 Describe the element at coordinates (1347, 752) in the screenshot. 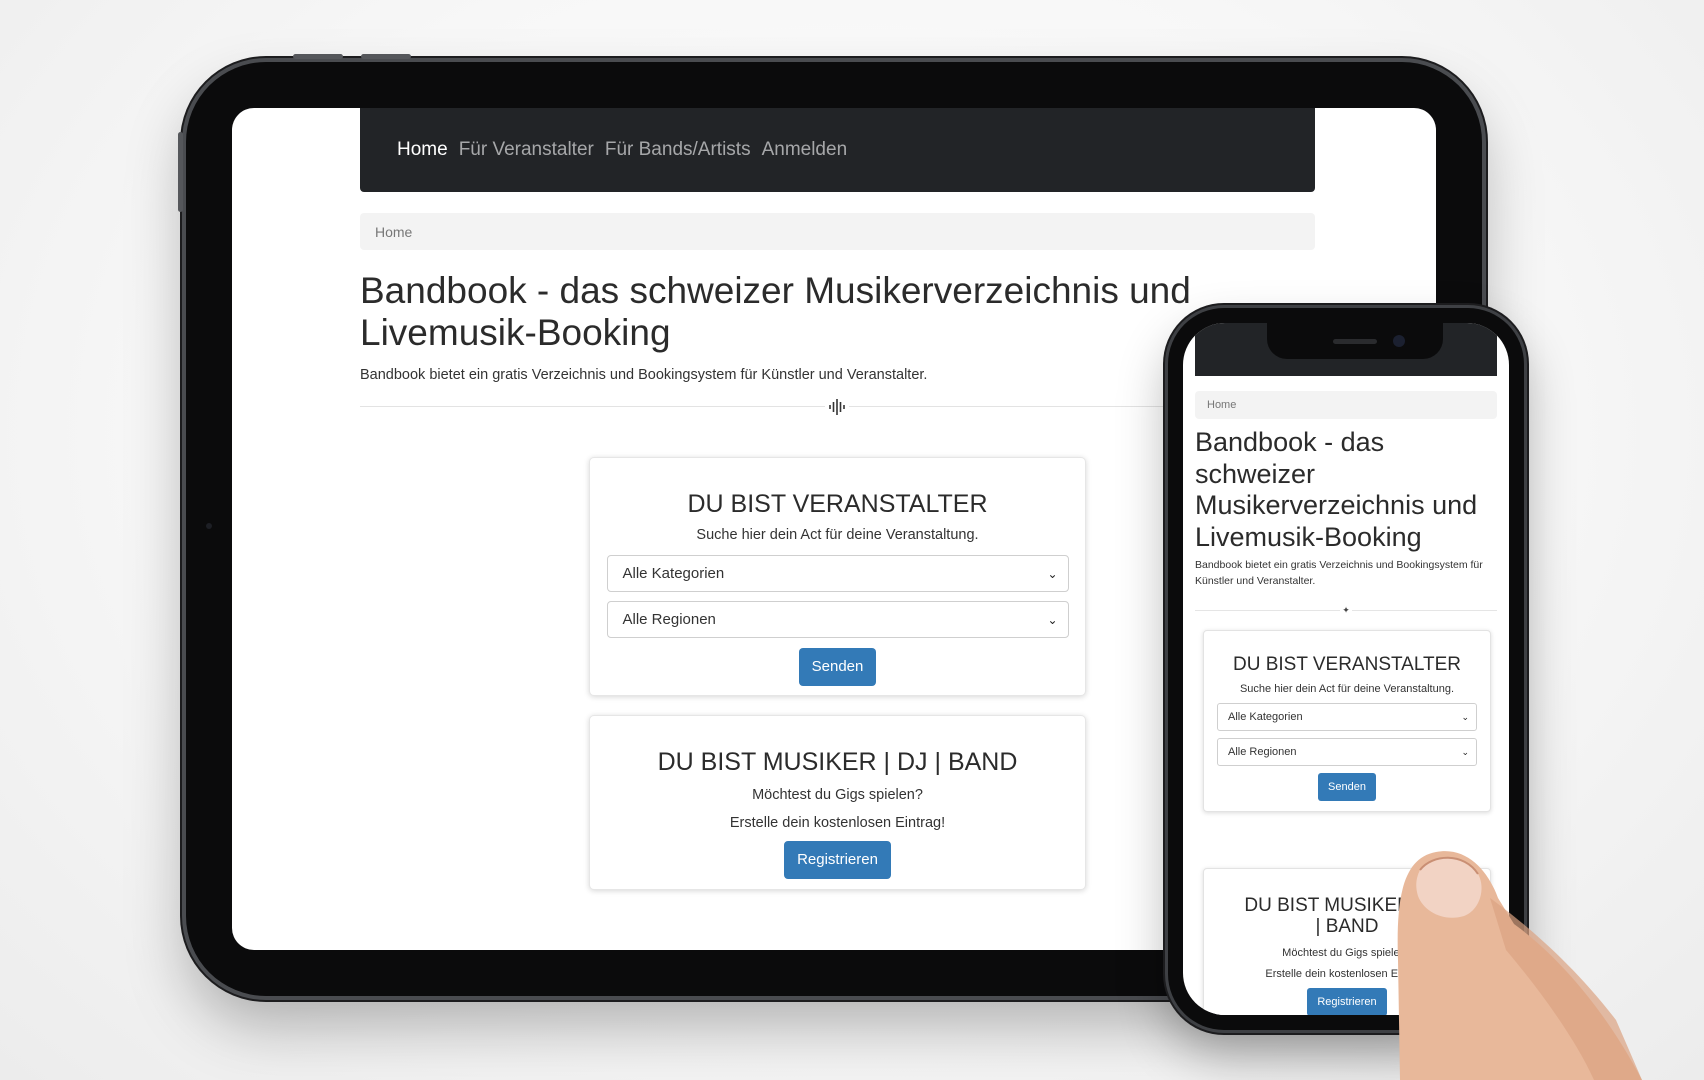

I see `phone-region-select: Alle Regionen ⌄` at that location.